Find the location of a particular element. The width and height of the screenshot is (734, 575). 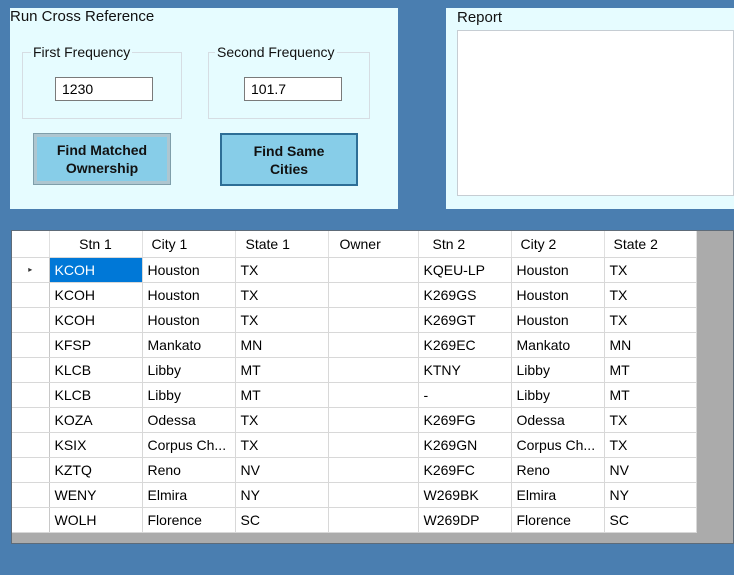

cell-stn2: KTNY is located at coordinates (465, 370).